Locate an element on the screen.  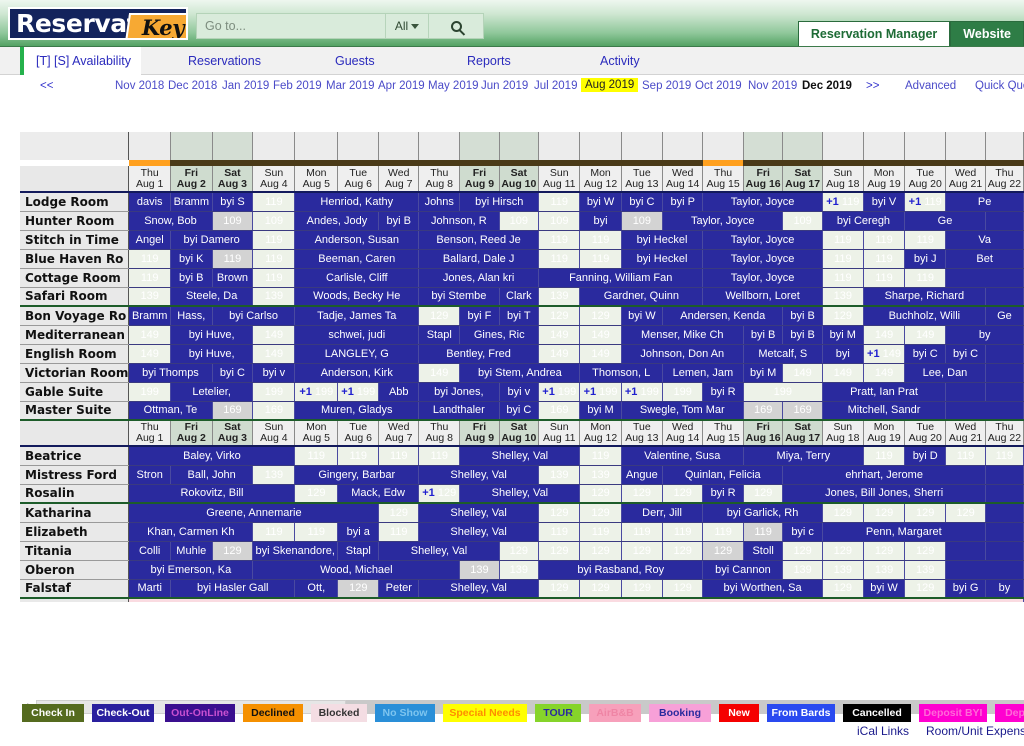
legend-item-airb-b: AirB&B is located at coordinates (615, 713).